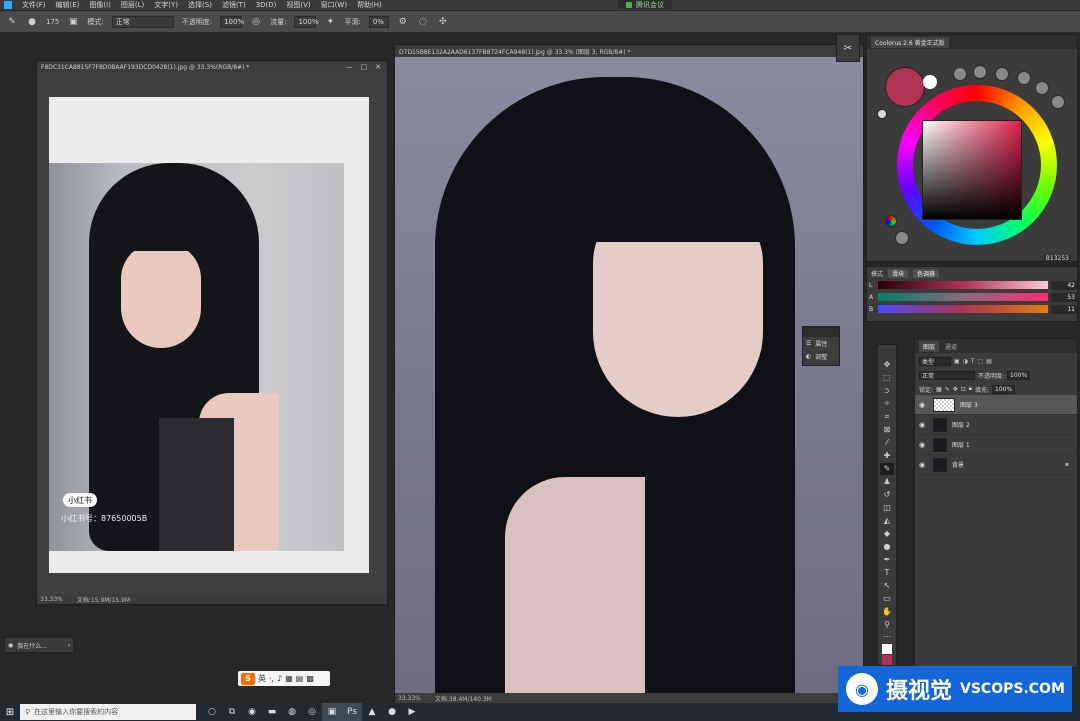 Image resolution: width=1080 pixels, height=721 pixels. I want to click on symmetry-icon: ✣, so click(443, 22).